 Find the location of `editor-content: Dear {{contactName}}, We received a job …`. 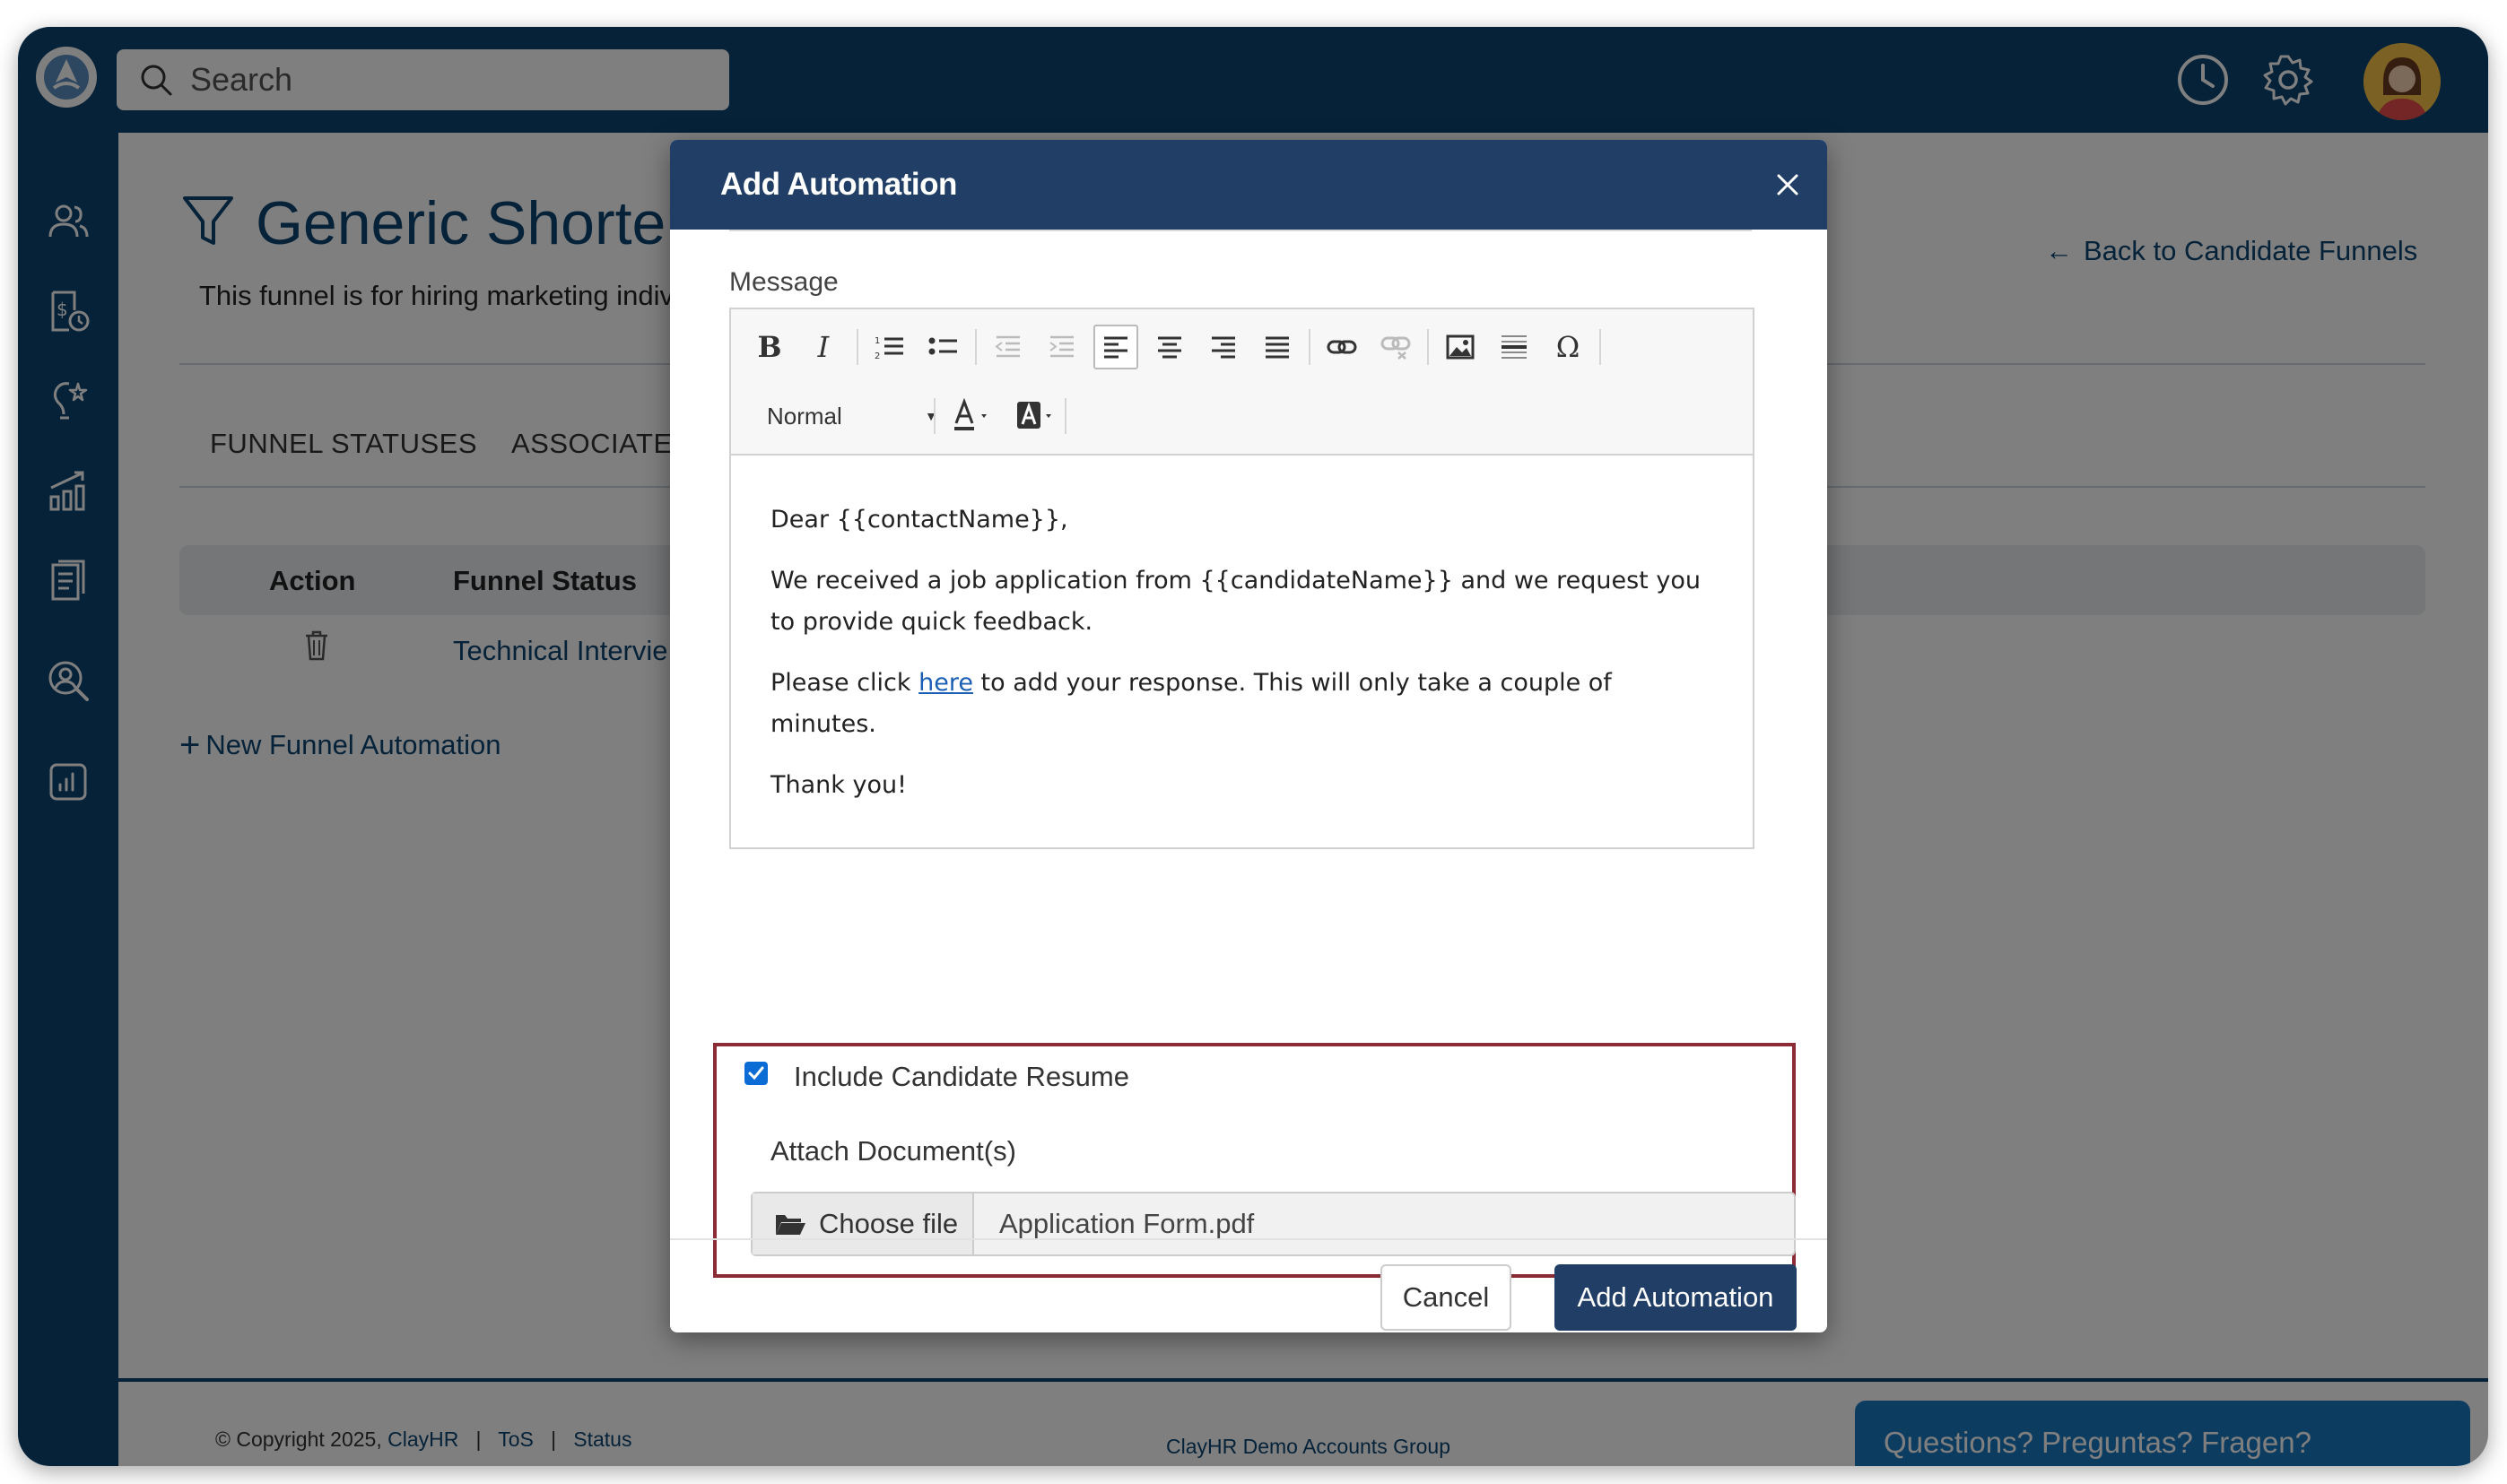

editor-content: Dear {{contactName}}, We received a job … is located at coordinates (1245, 663).